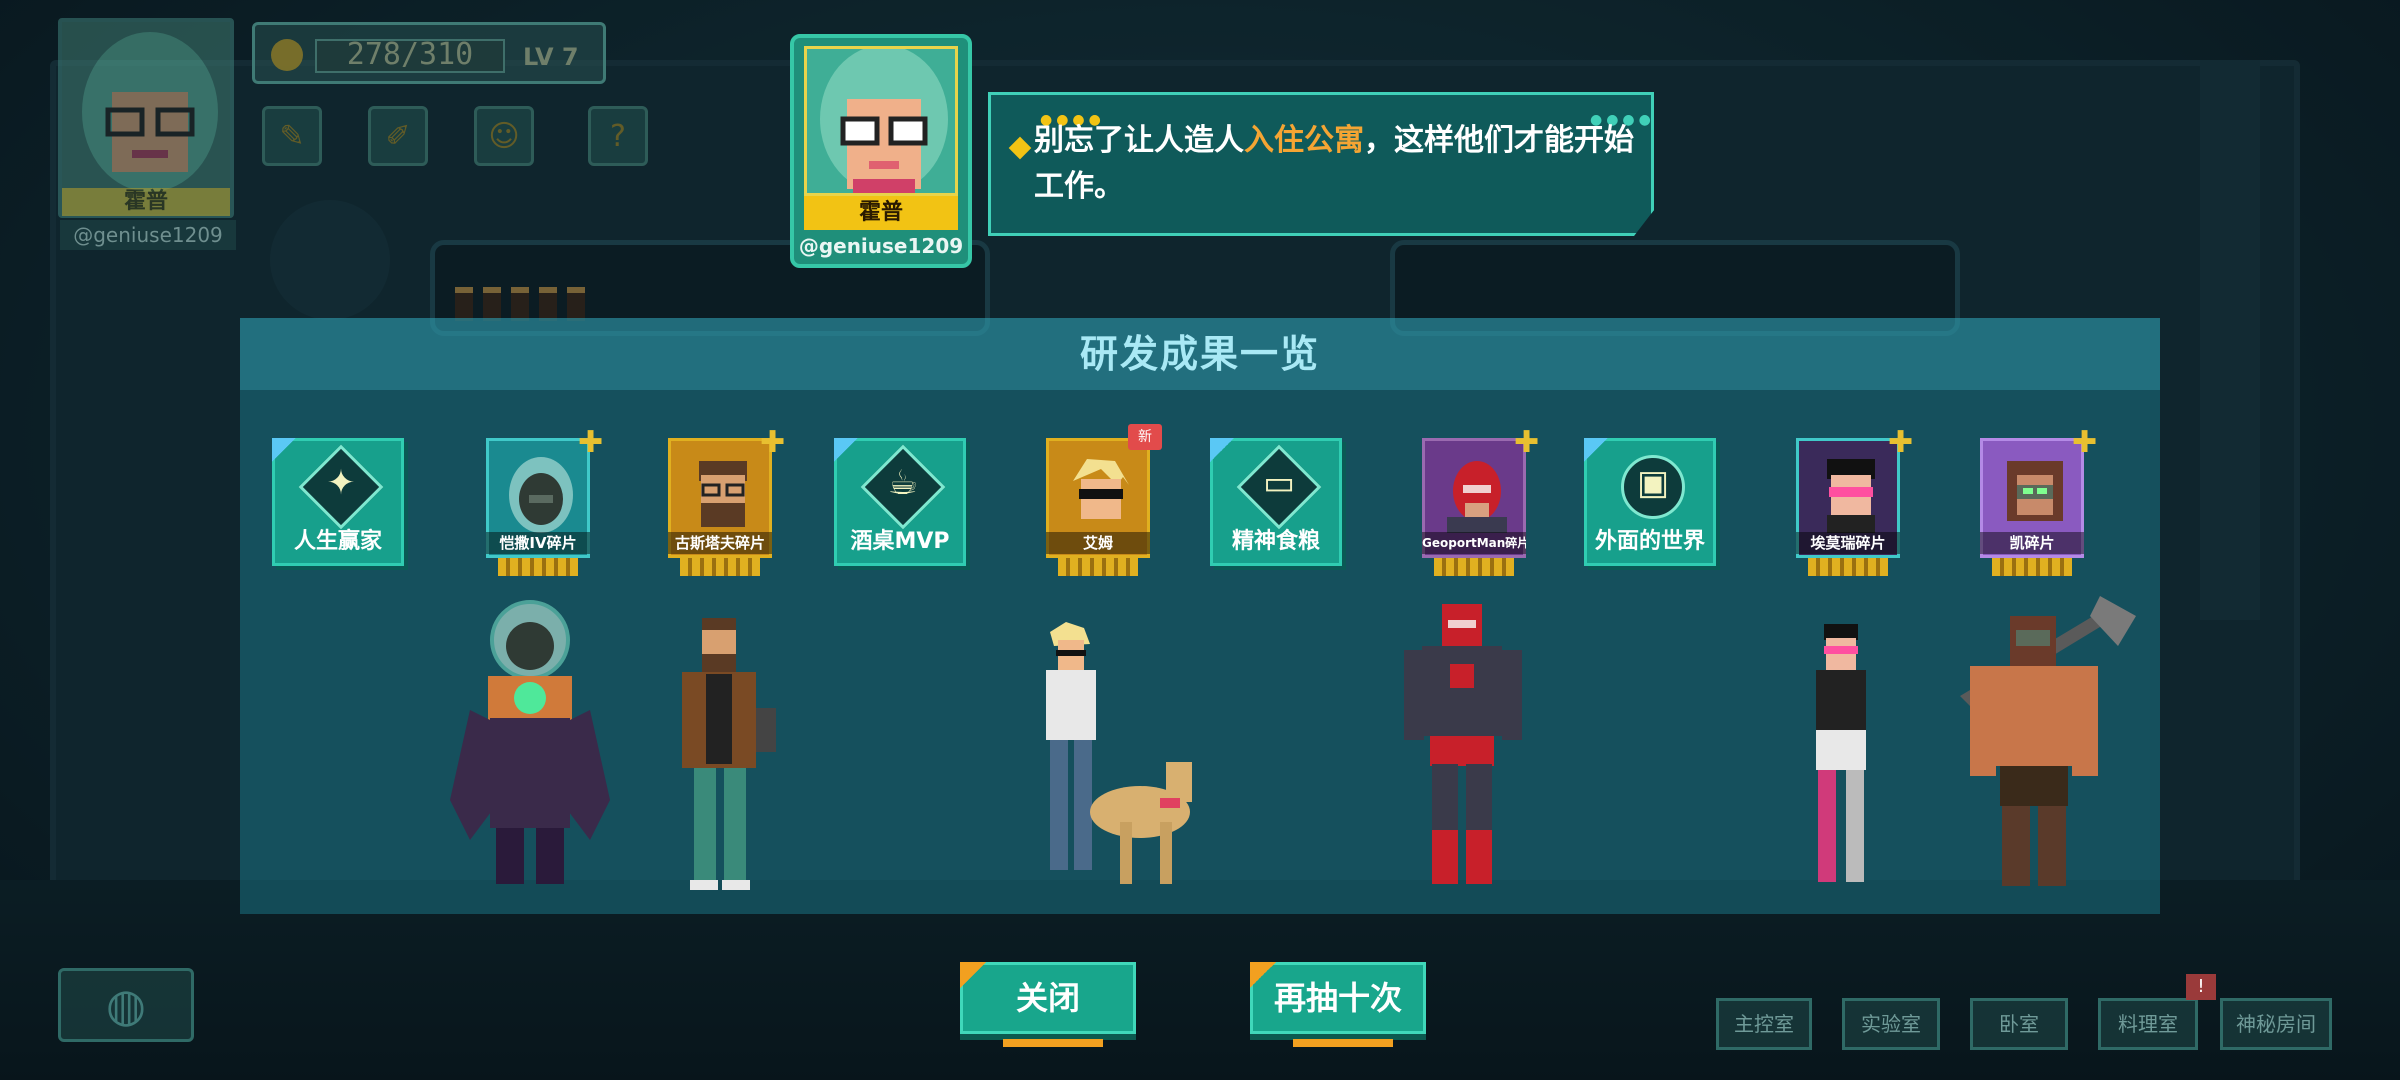 The width and height of the screenshot is (2400, 1080). What do you see at coordinates (530, 742) in the screenshot?
I see `character-figure-ape` at bounding box center [530, 742].